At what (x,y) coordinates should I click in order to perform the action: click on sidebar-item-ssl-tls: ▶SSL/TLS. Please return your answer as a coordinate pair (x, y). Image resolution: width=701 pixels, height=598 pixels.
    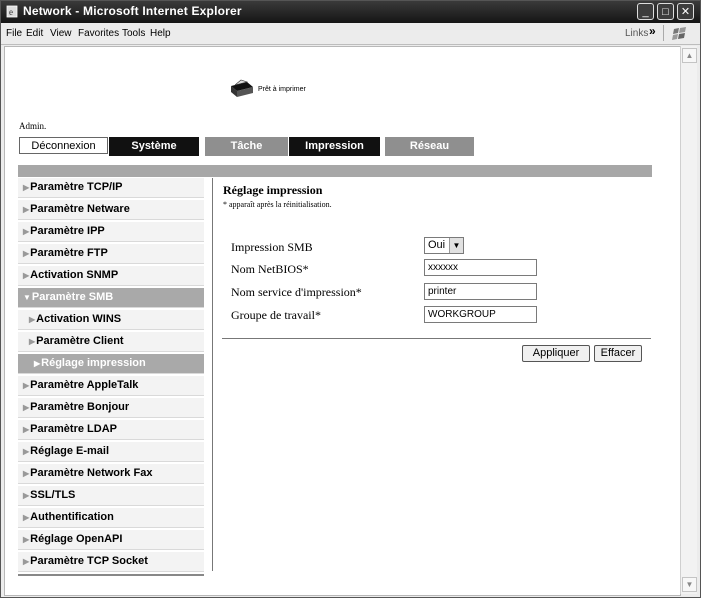
    Looking at the image, I should click on (111, 496).